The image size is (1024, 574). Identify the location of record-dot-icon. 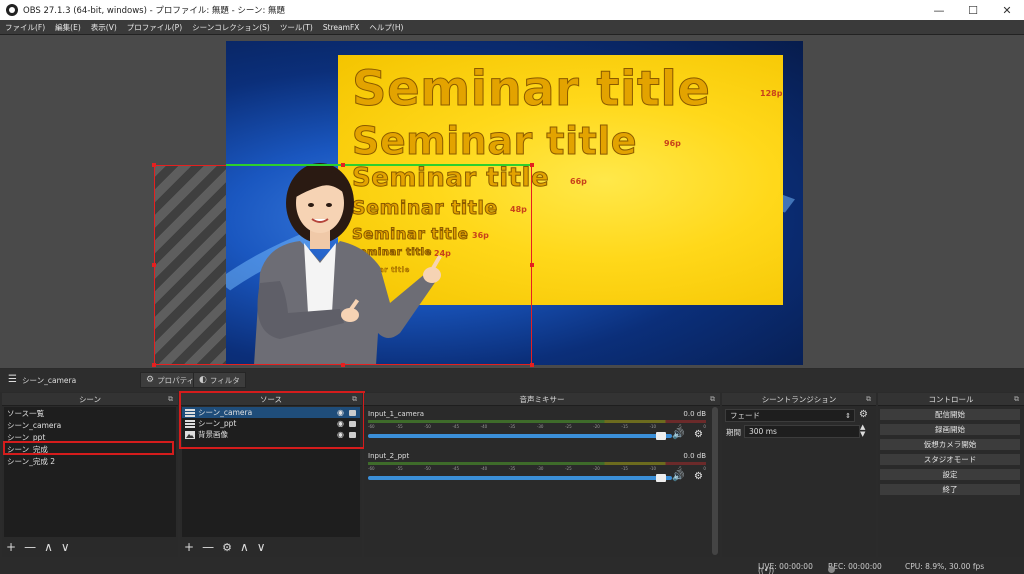
(831, 569).